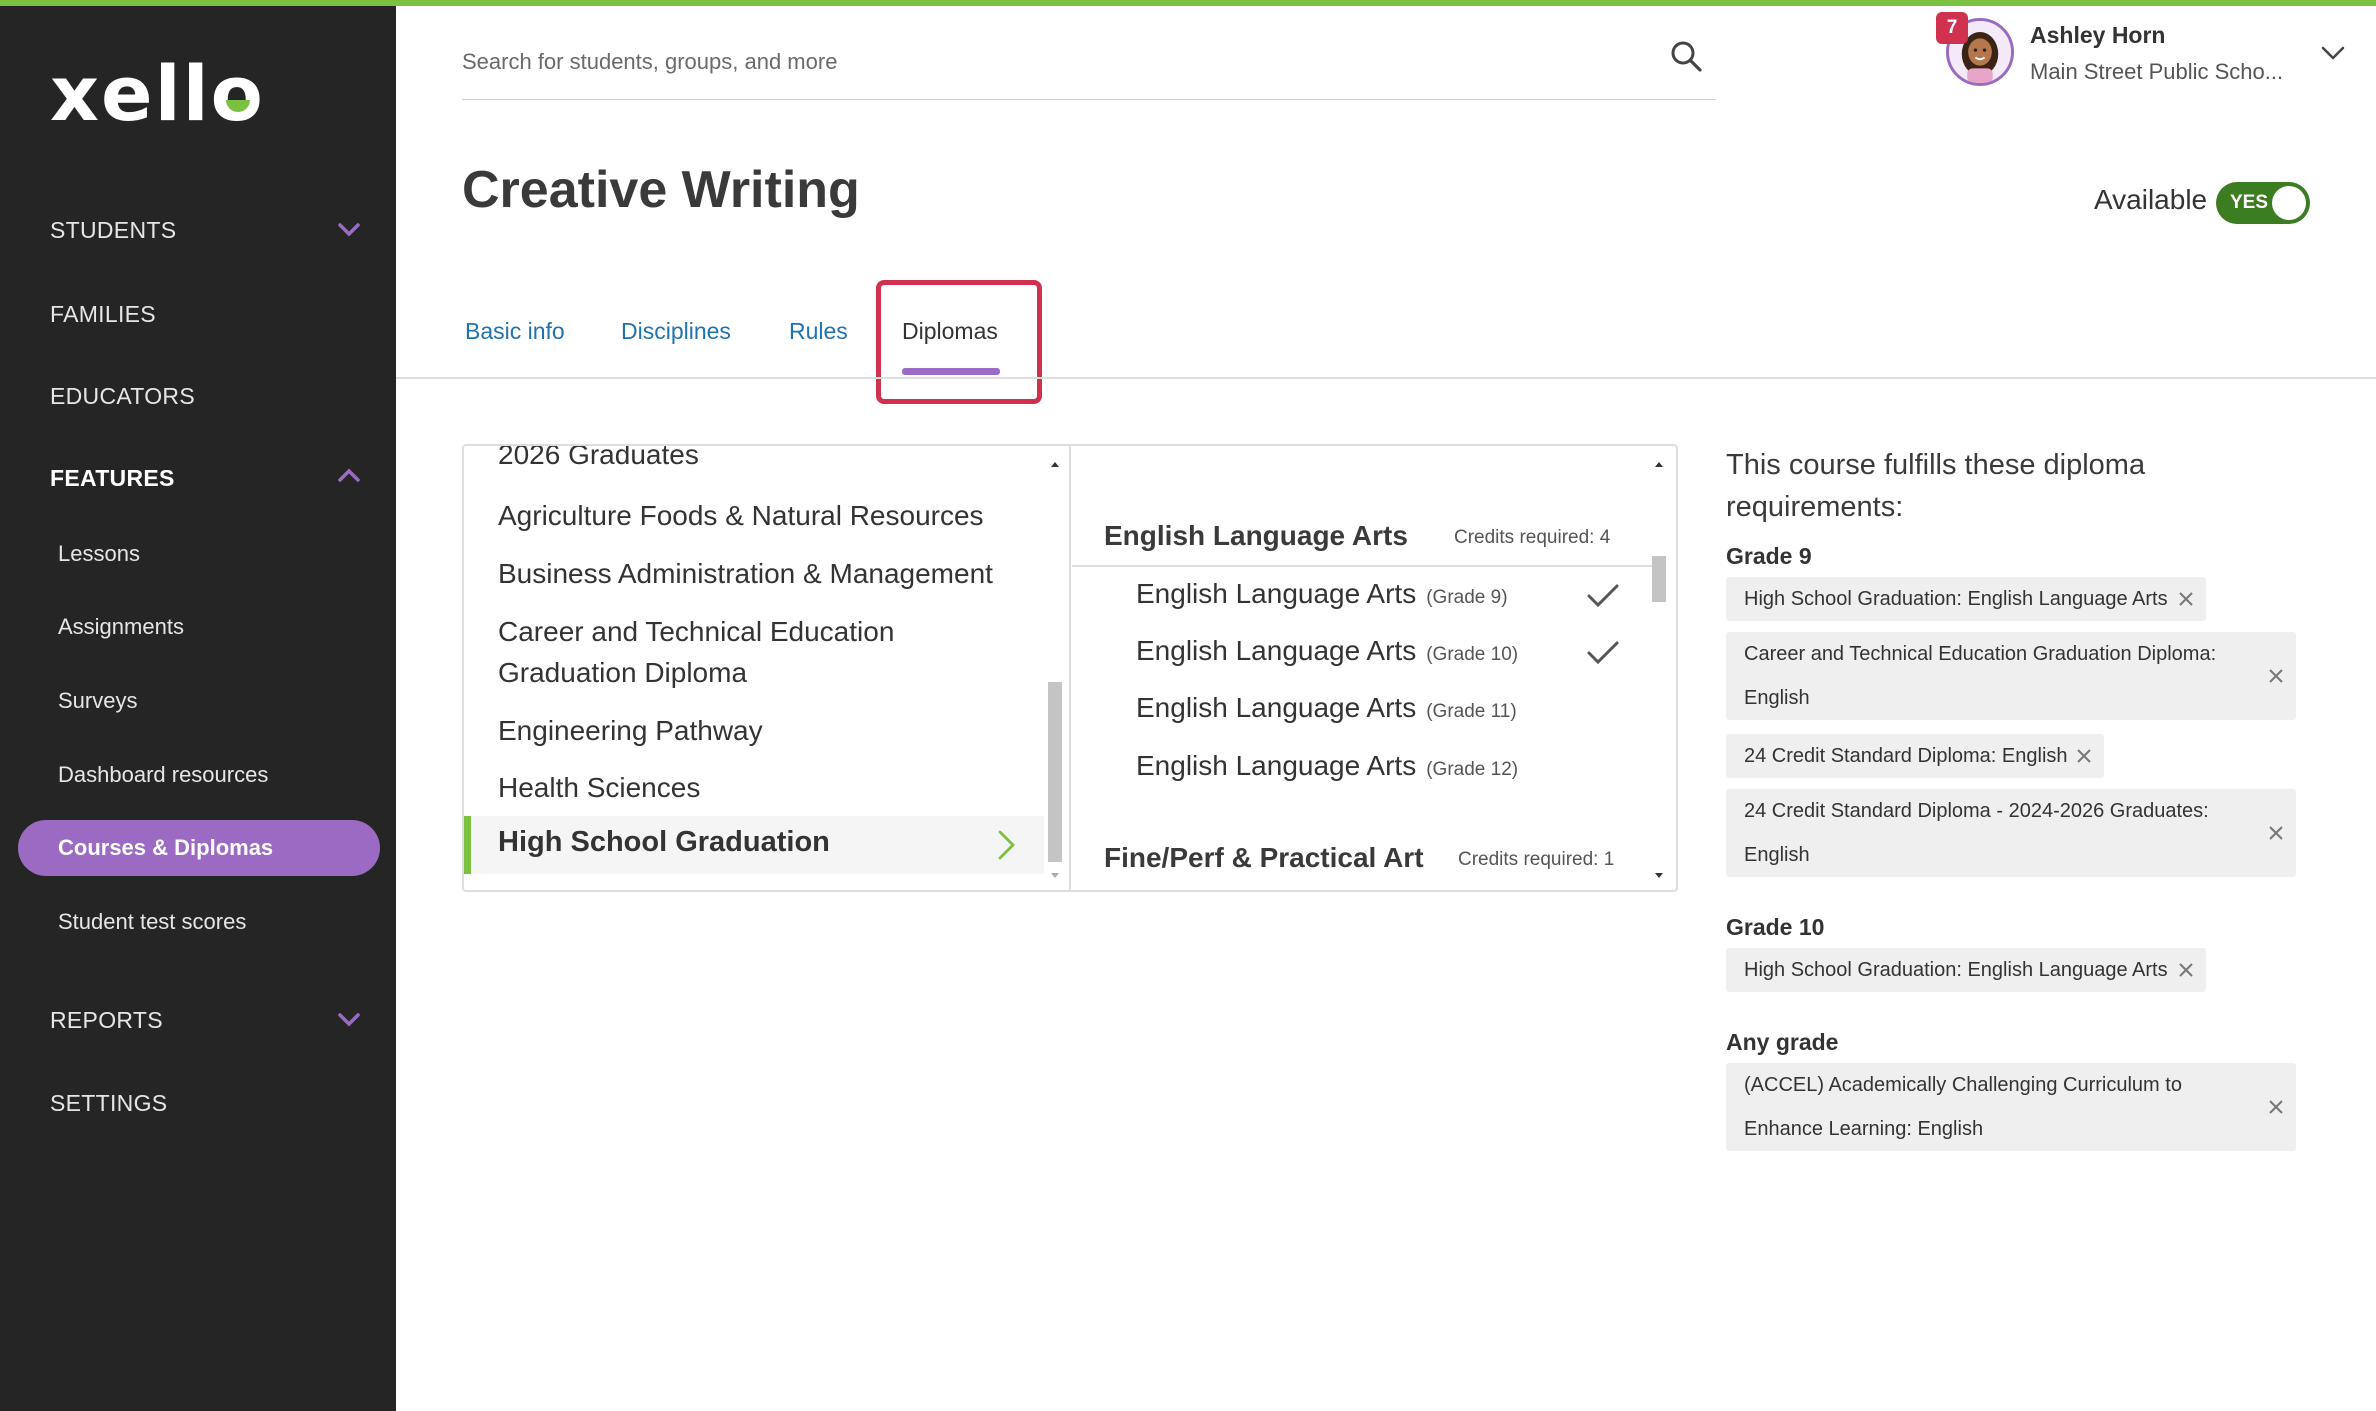  Describe the element at coordinates (1256, 535) in the screenshot. I see `group-title: English Language Arts` at that location.